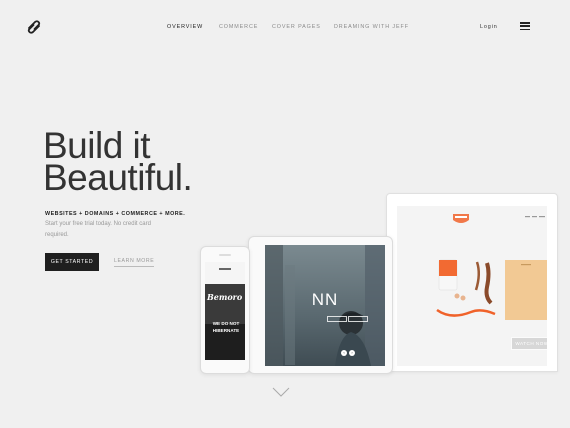 This screenshot has width=570, height=428. I want to click on tablet-device: NN ‹ ›, so click(320, 305).